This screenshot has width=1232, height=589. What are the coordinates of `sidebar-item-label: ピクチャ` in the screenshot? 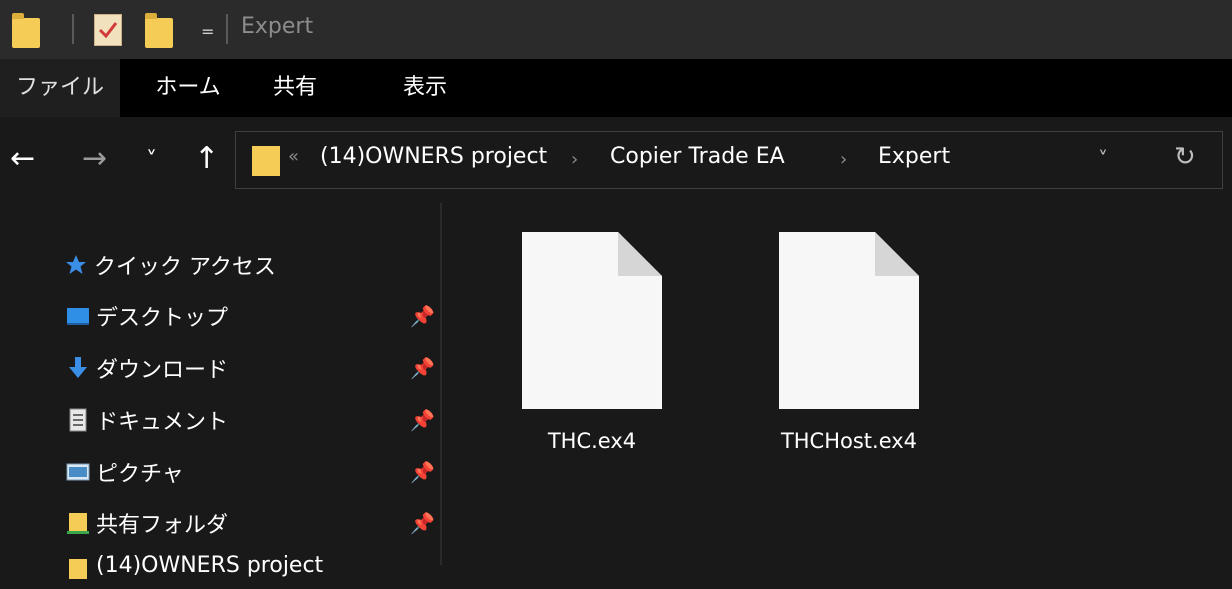 It's located at (140, 474).